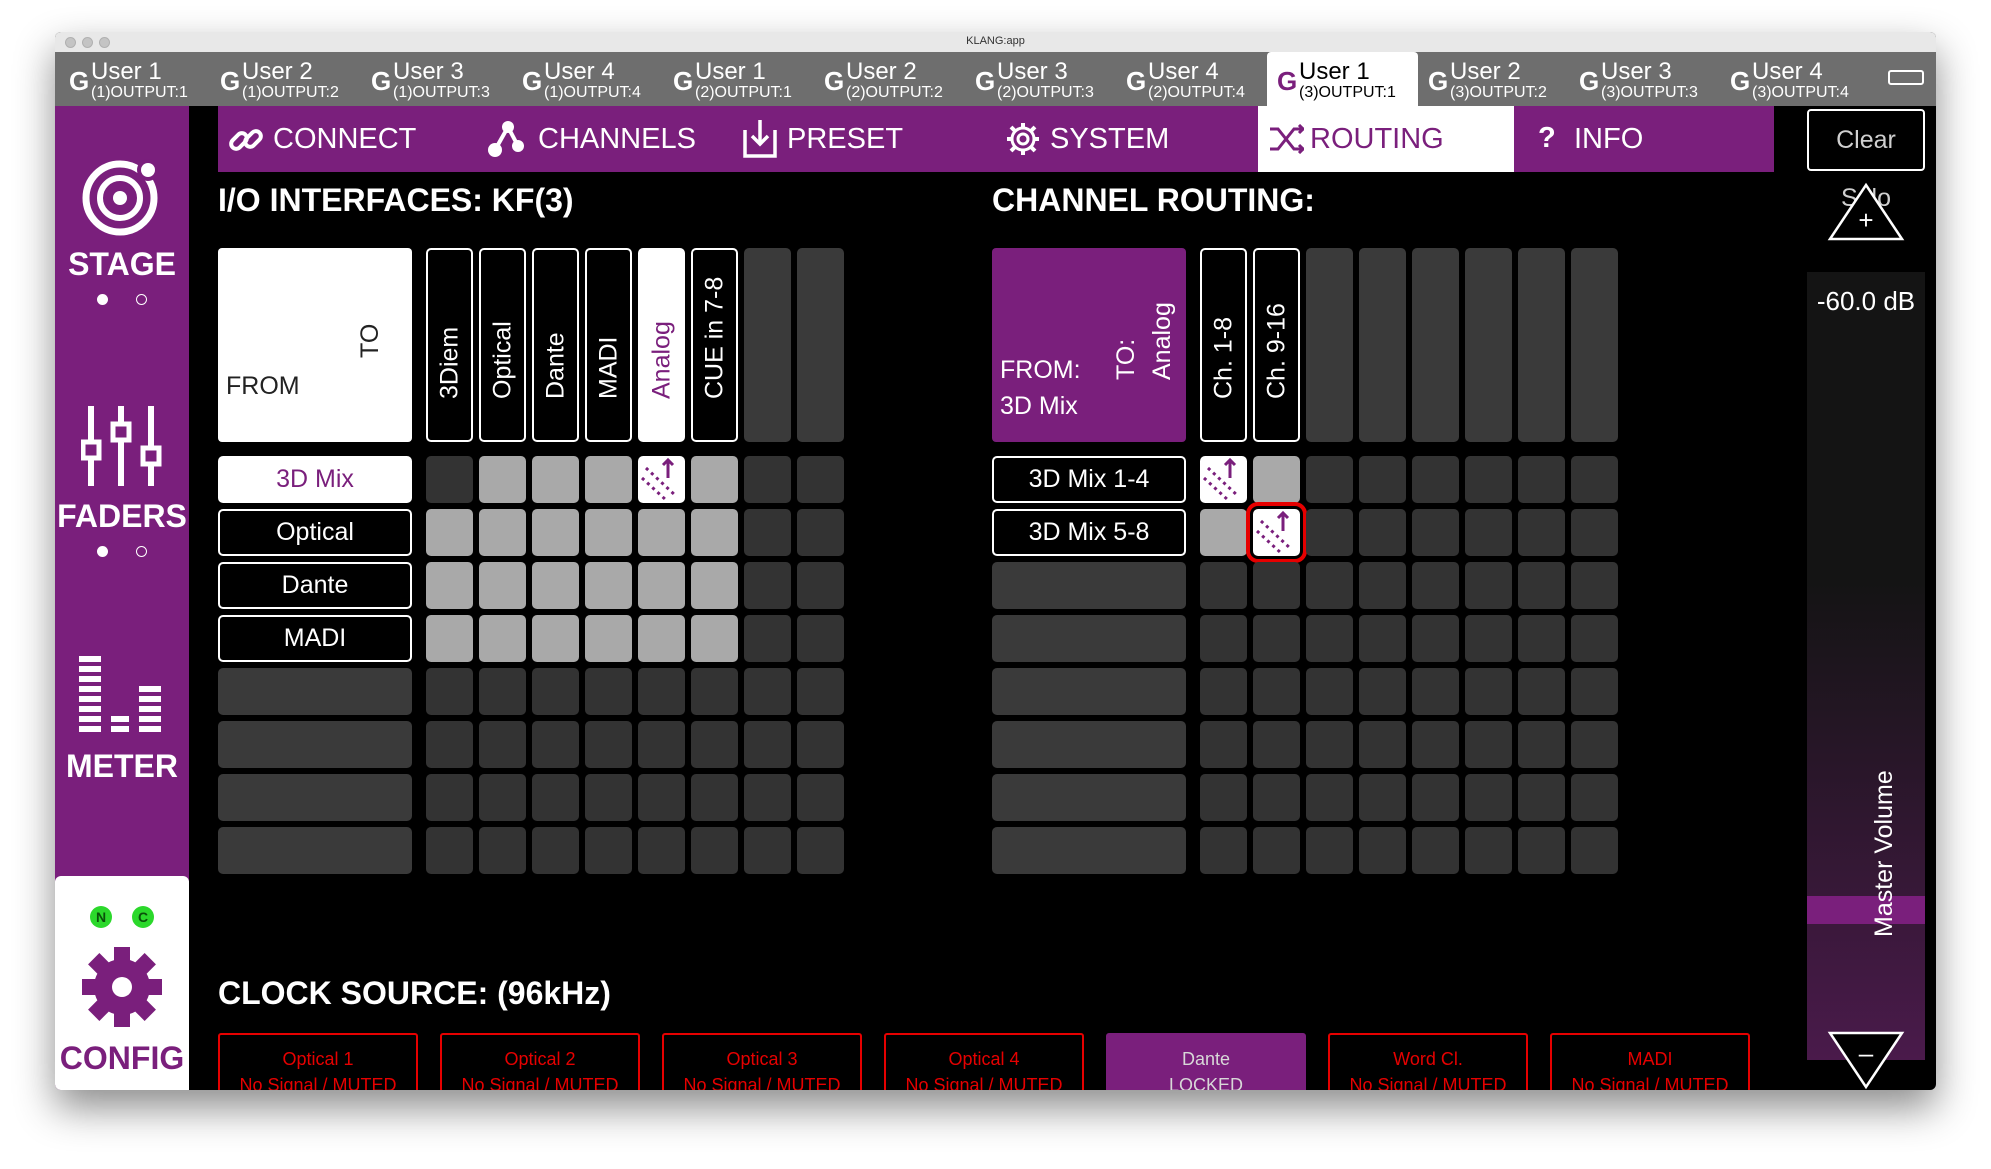 The width and height of the screenshot is (1991, 1169). I want to click on user-tab: G User 4 (2)OUTPUT:4, so click(1191, 79).